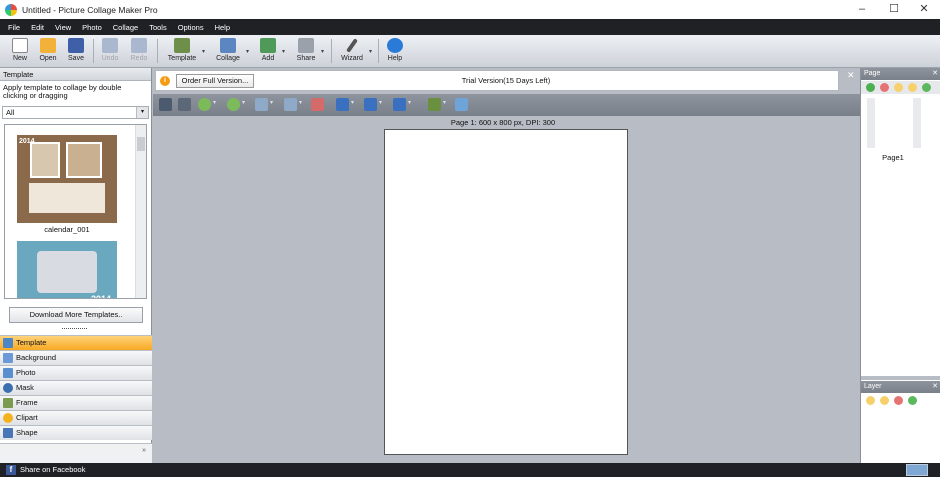 This screenshot has height=477, width=940. I want to click on collage-dropdown-arrow: ▾, so click(247, 51).